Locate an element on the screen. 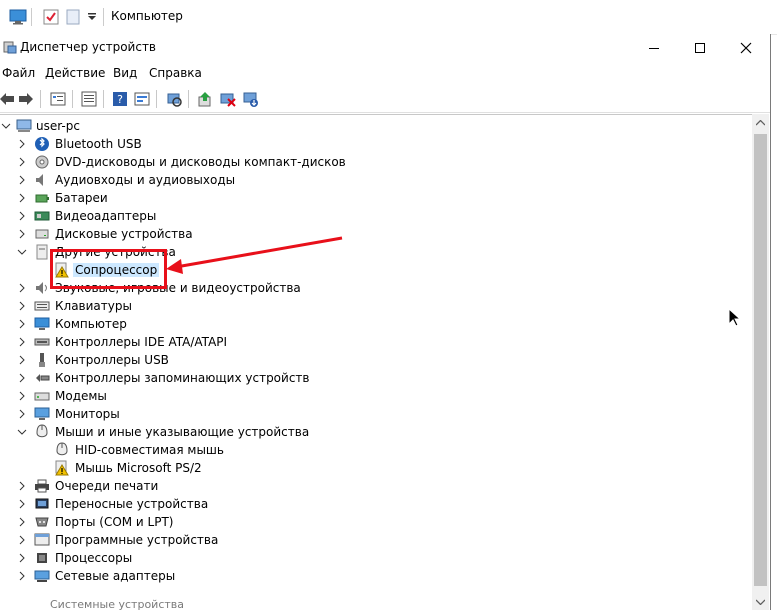 This screenshot has width=777, height=611. tree-item-label: Мониторы is located at coordinates (87, 414).